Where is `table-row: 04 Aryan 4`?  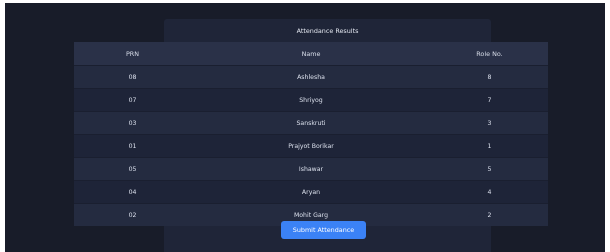 table-row: 04 Aryan 4 is located at coordinates (311, 192).